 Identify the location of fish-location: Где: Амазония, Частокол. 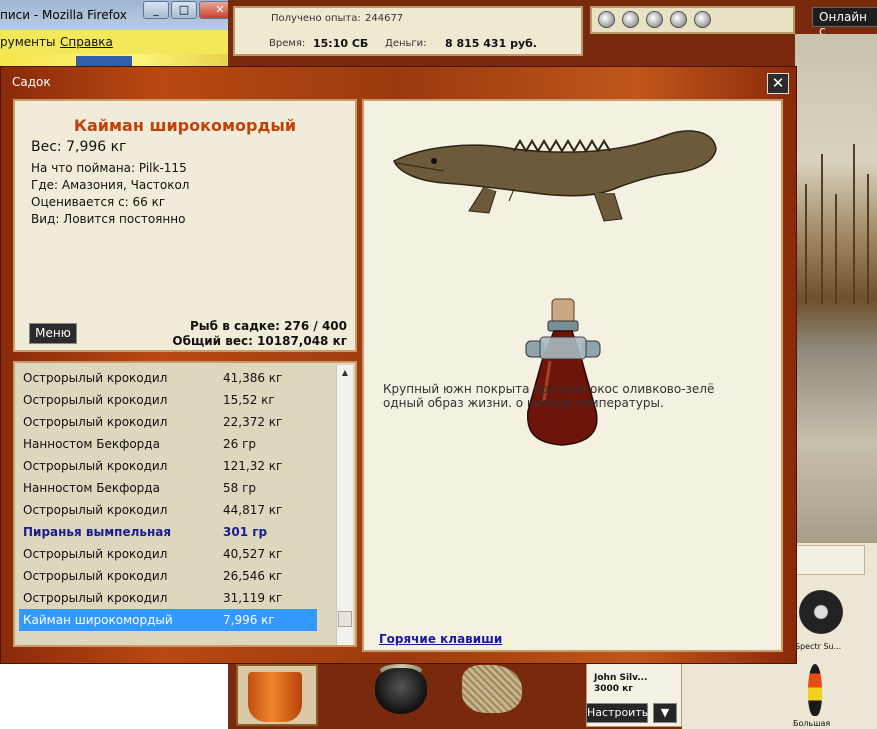
(110, 185).